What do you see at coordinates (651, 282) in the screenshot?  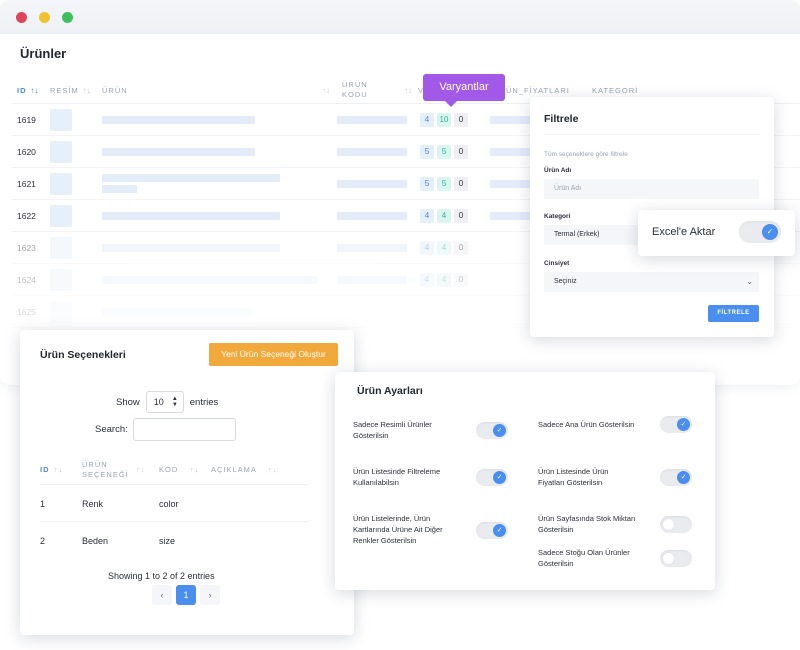 I see `gender-select: Seçiniz ⌄` at bounding box center [651, 282].